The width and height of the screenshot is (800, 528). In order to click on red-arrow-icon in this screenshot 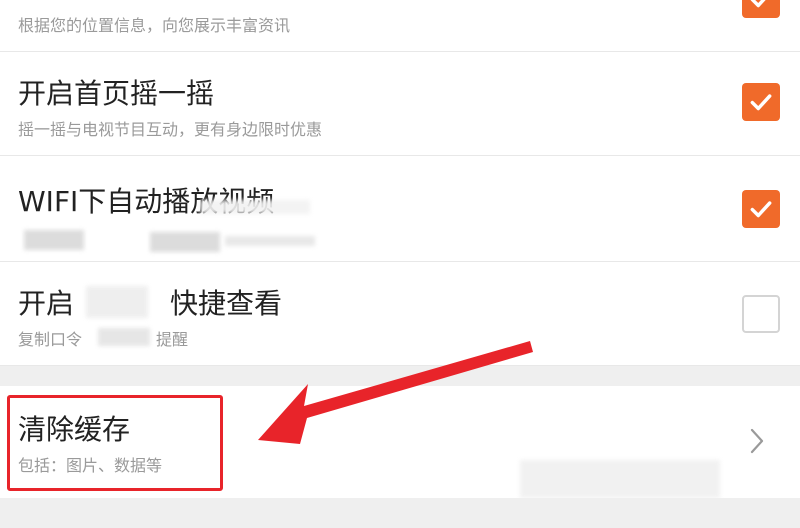, I will do `click(395, 392)`.